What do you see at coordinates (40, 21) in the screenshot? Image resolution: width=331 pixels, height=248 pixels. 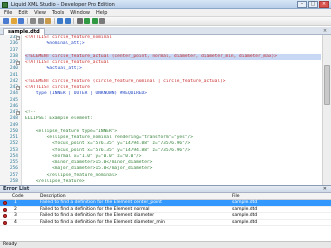 I see `copy-icon` at bounding box center [40, 21].